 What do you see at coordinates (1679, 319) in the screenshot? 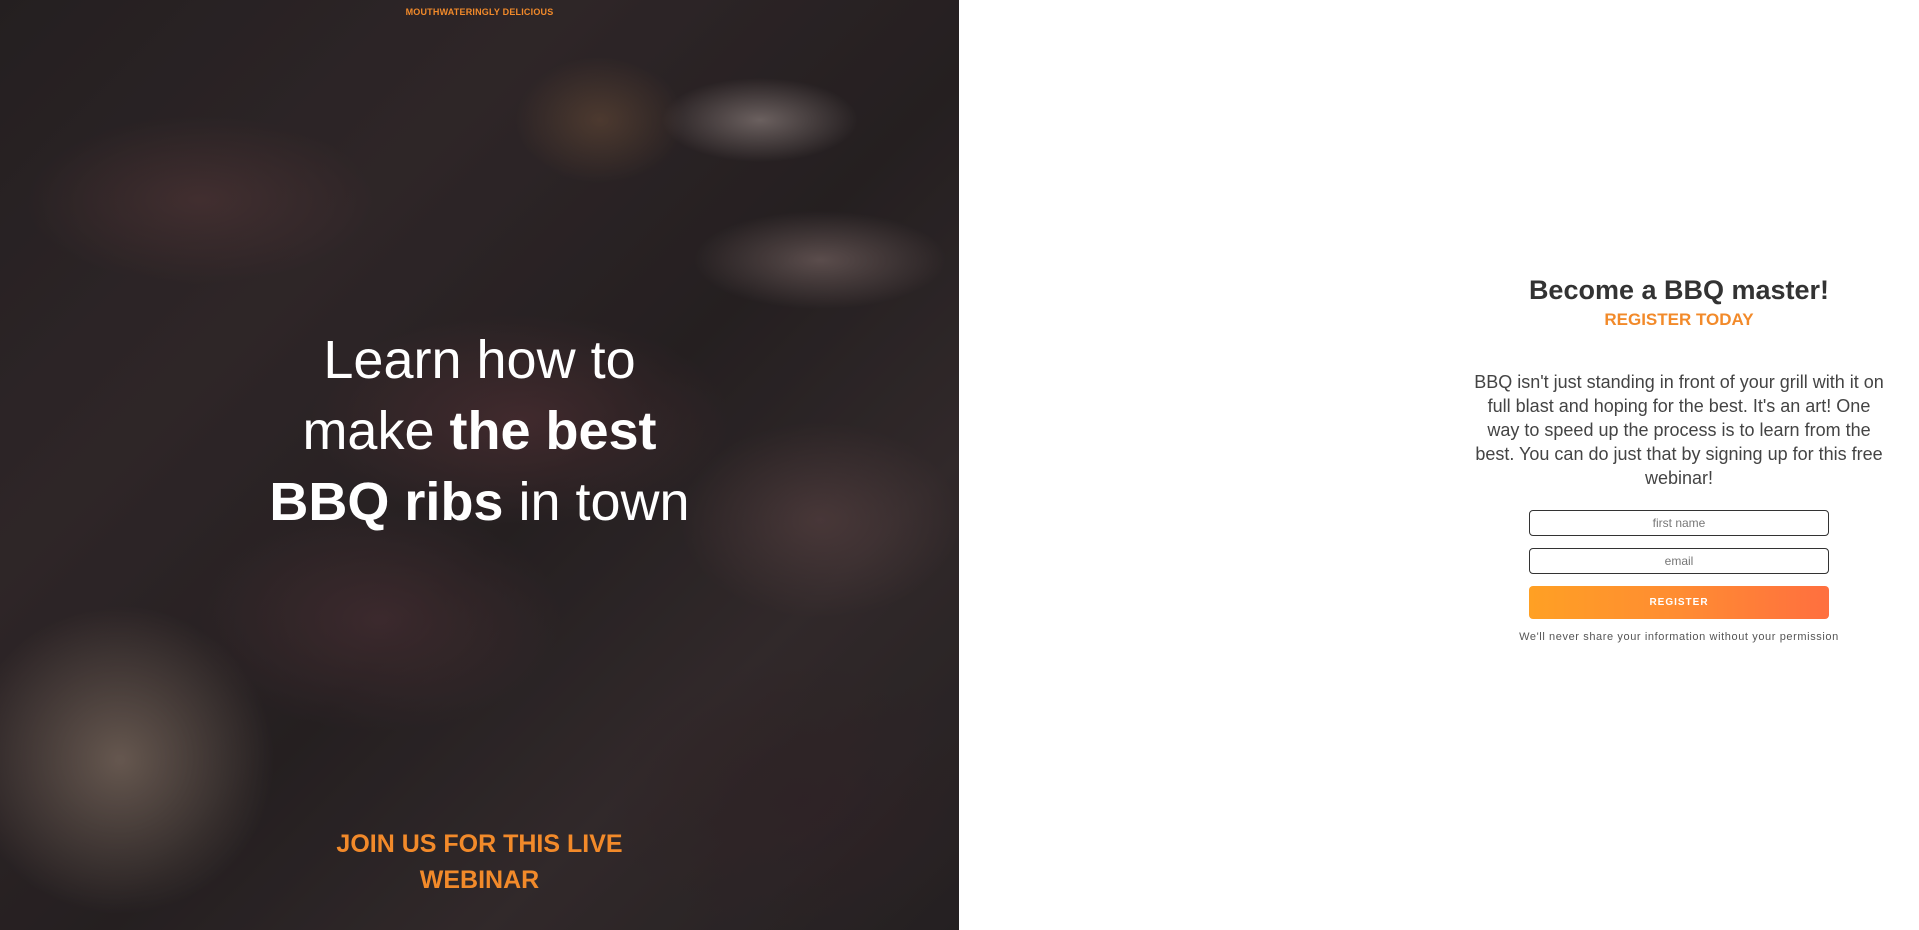
I see `panel-subtitle: REGISTER TODAY` at bounding box center [1679, 319].